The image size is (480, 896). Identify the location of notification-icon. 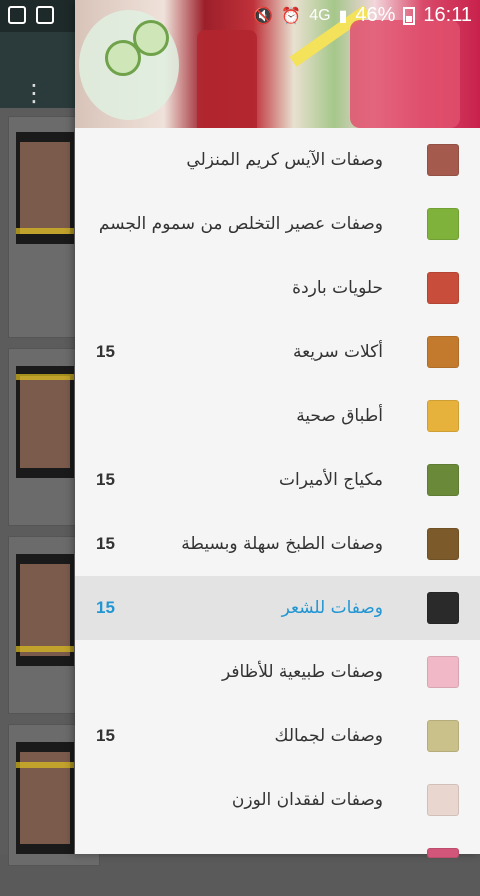
(17, 15).